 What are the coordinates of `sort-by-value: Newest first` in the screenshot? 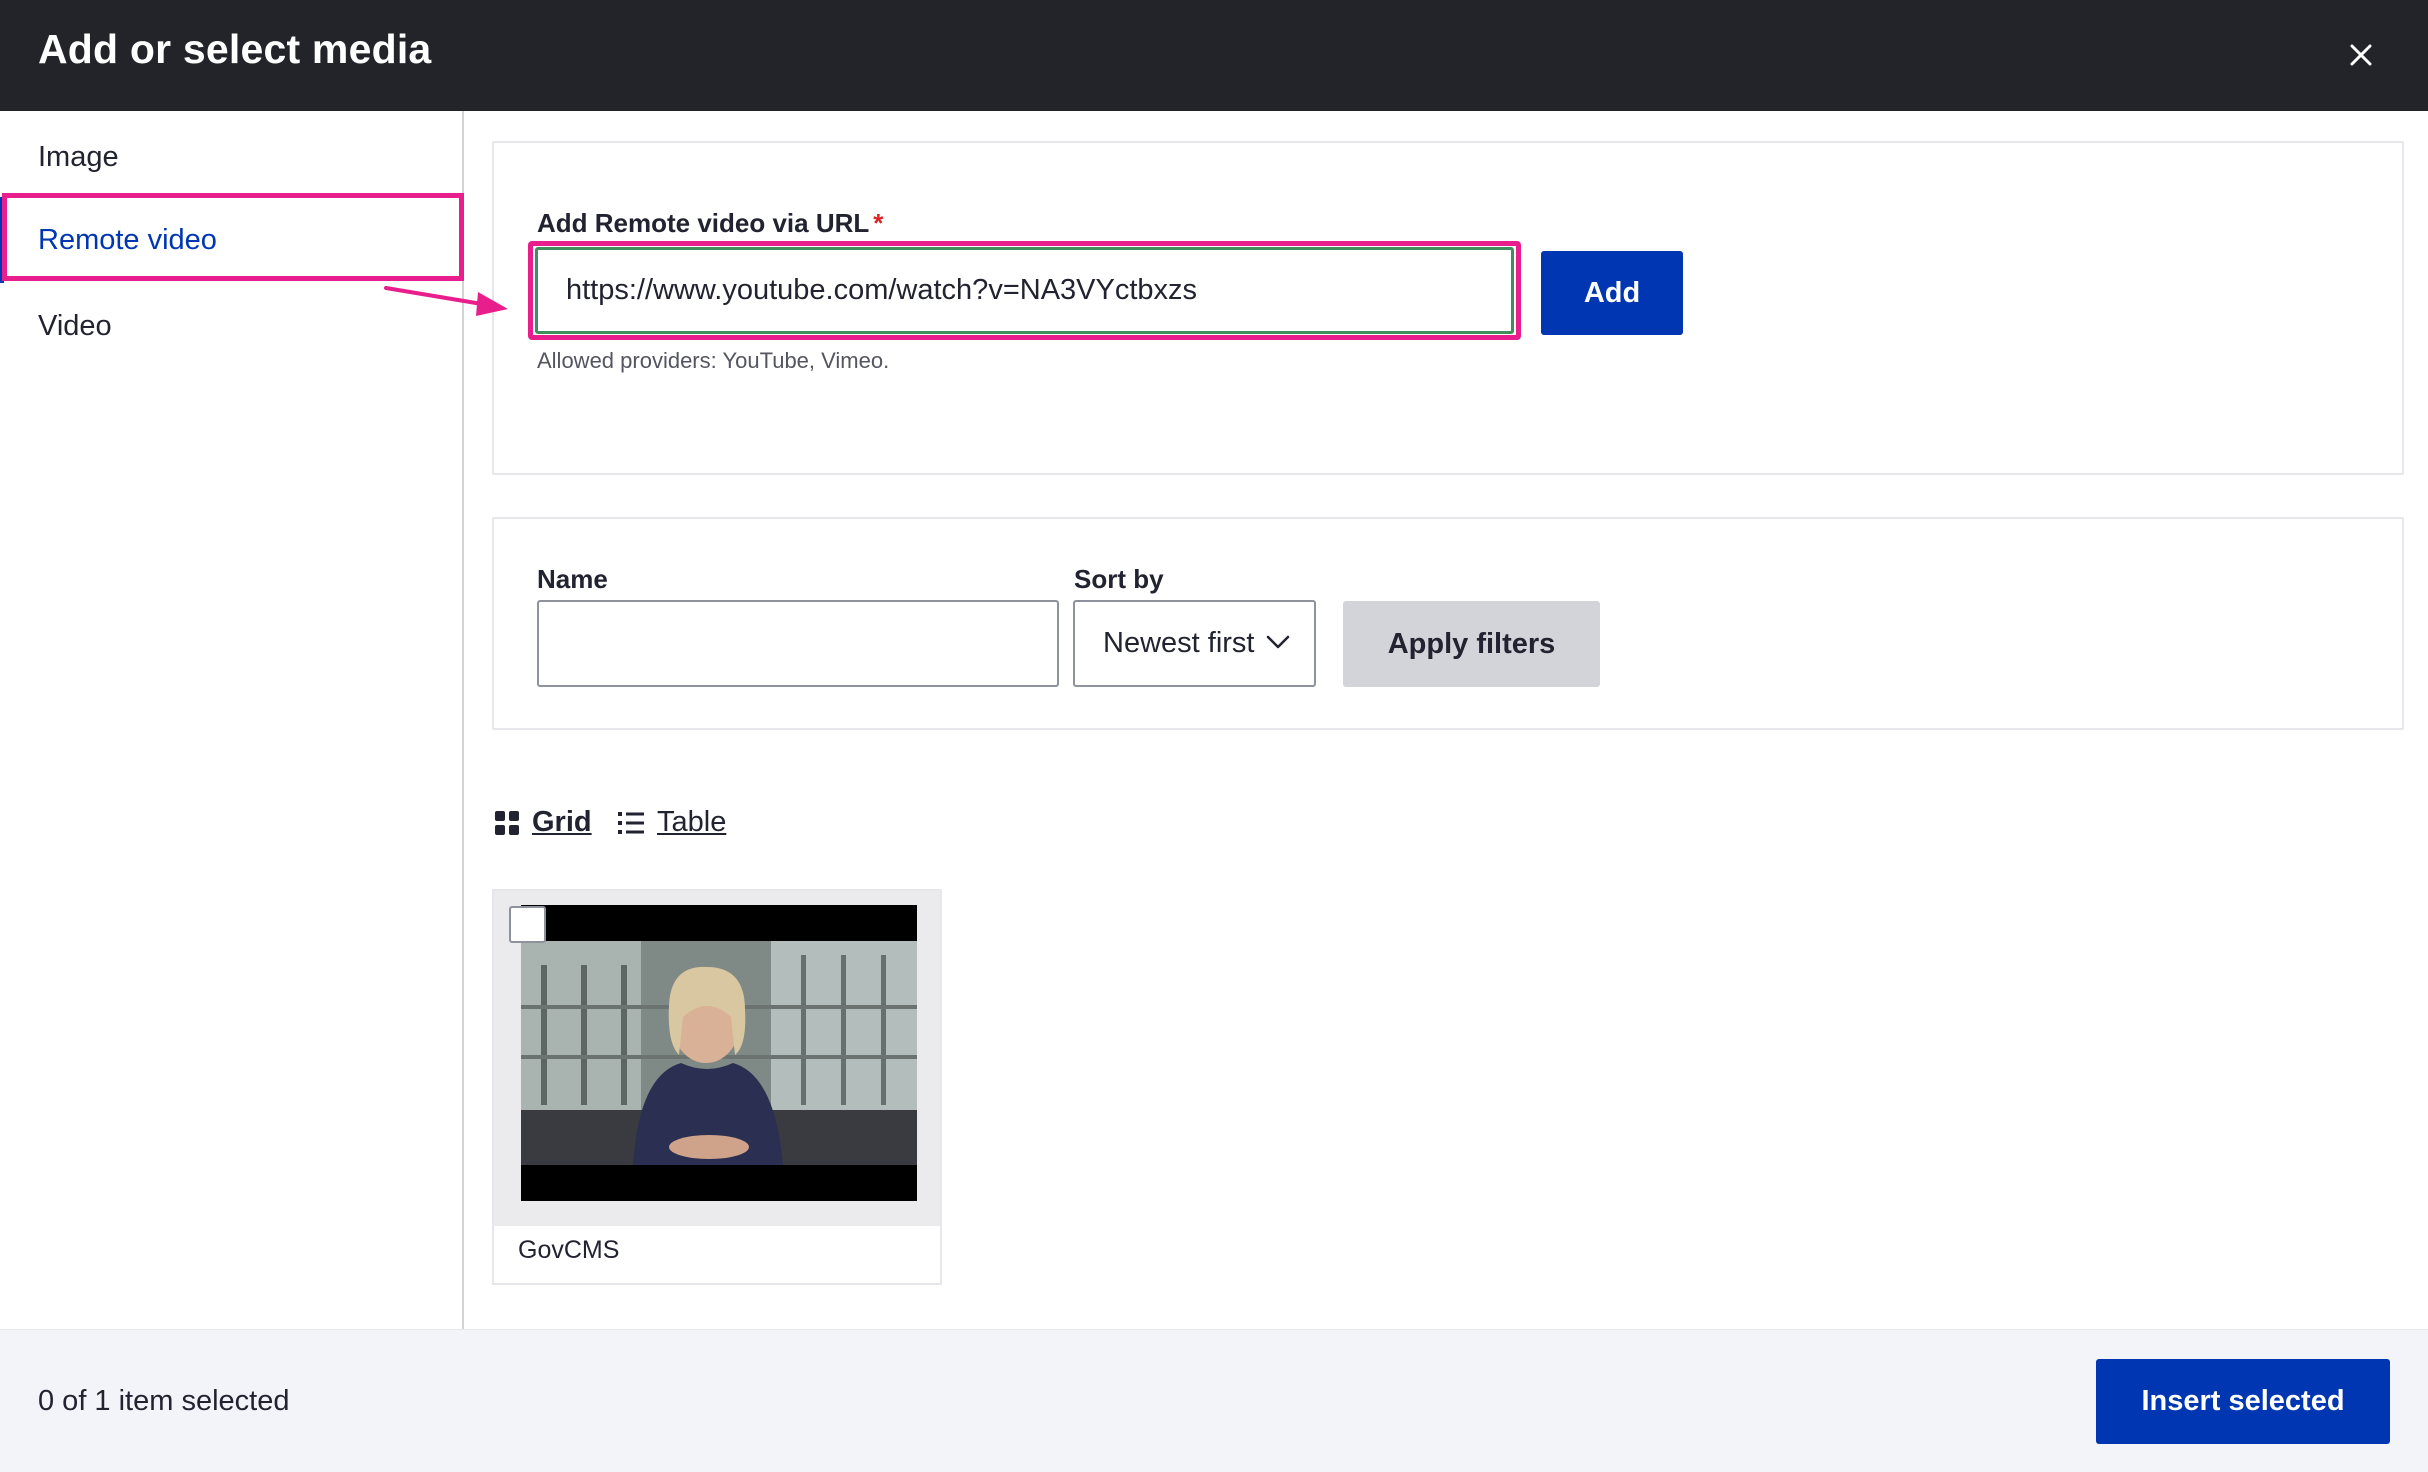 It's located at (1179, 643).